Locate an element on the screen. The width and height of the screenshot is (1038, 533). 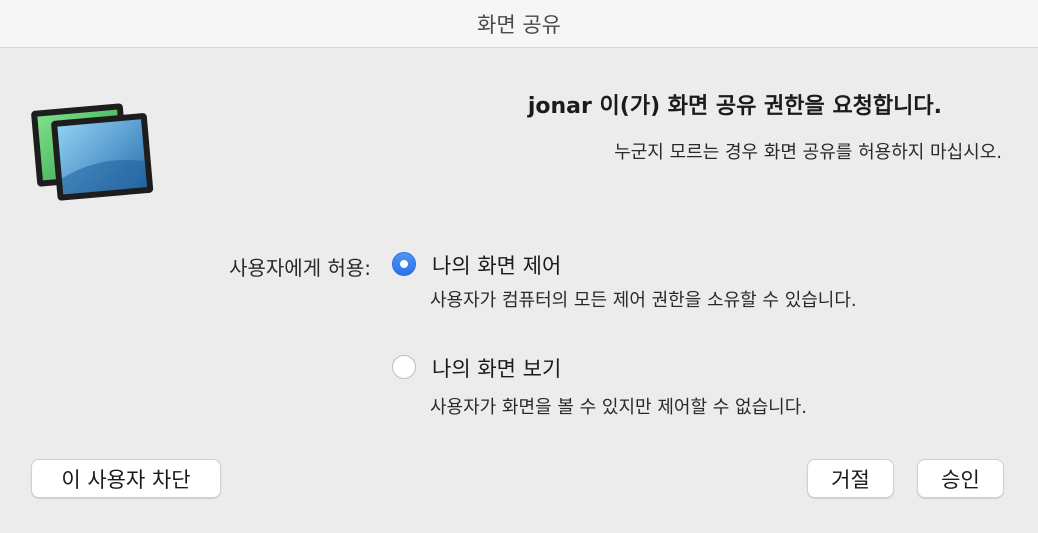
block-user-button: 이 사용자 차단 is located at coordinates (126, 478).